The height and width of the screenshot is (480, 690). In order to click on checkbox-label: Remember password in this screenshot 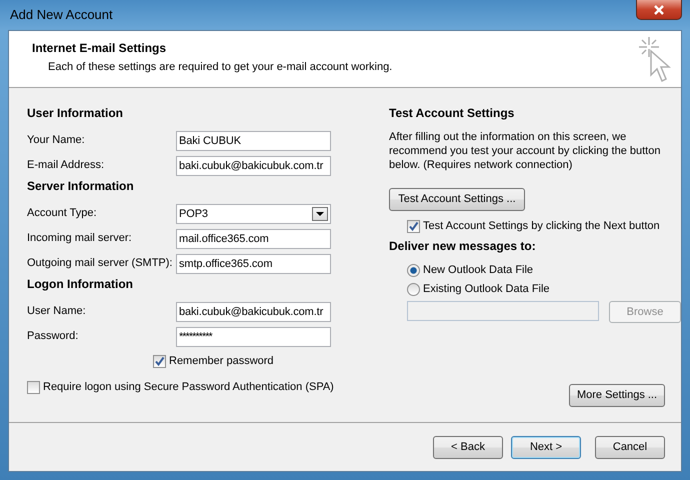, I will do `click(221, 361)`.